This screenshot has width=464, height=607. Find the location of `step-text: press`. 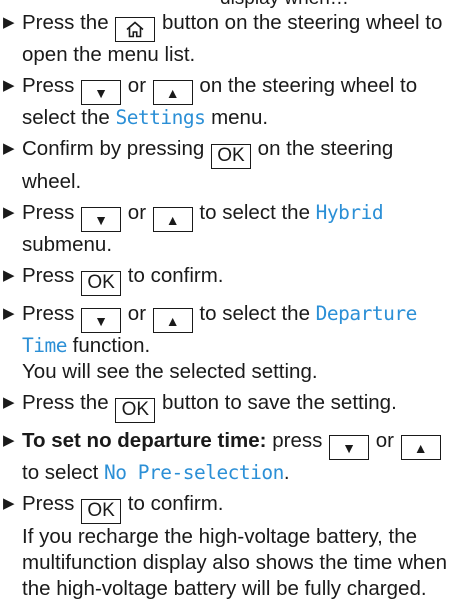

step-text: press is located at coordinates (297, 440).